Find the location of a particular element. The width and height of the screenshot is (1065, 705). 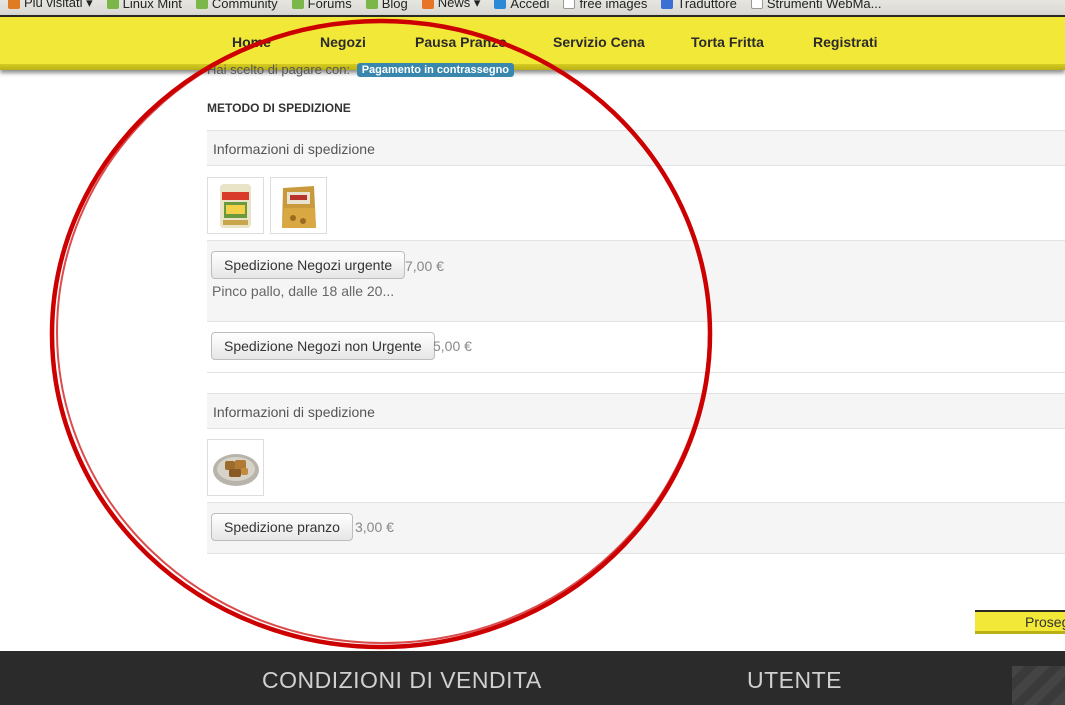

nav-registrati: Registrati is located at coordinates (845, 42).